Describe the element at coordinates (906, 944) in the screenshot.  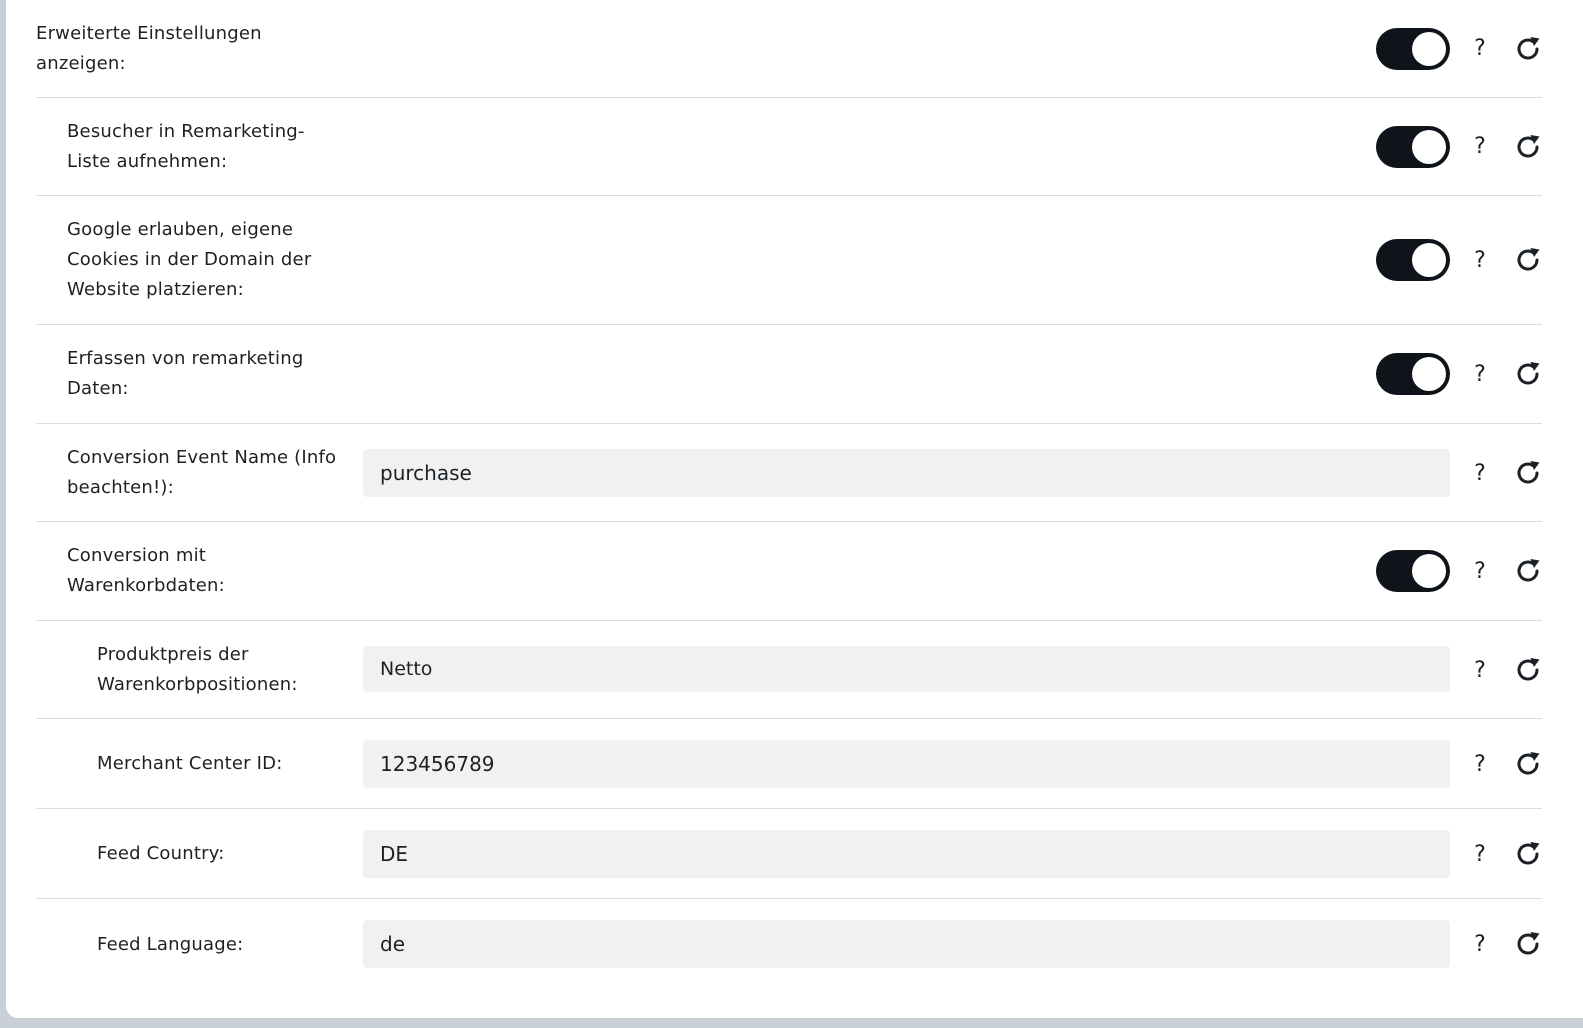
I see `feed-language-input: de` at that location.